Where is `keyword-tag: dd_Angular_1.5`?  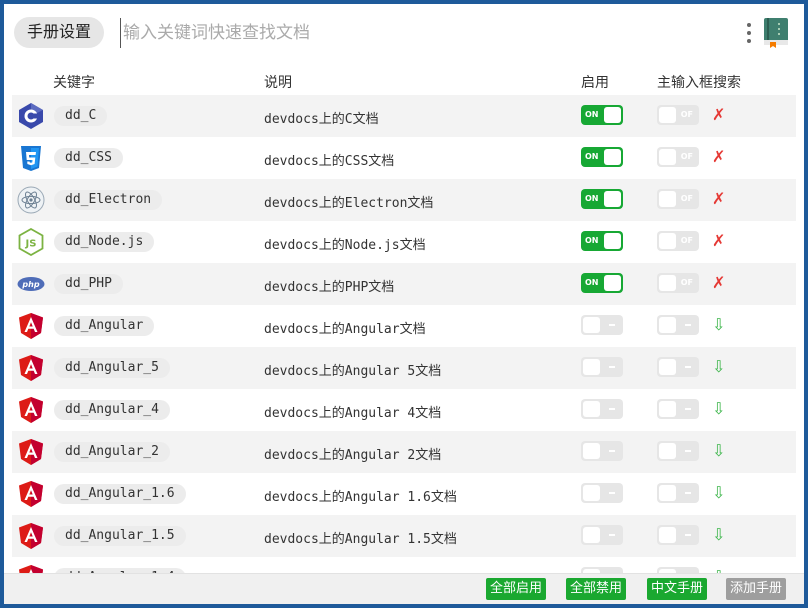
keyword-tag: dd_Angular_1.5 is located at coordinates (120, 536).